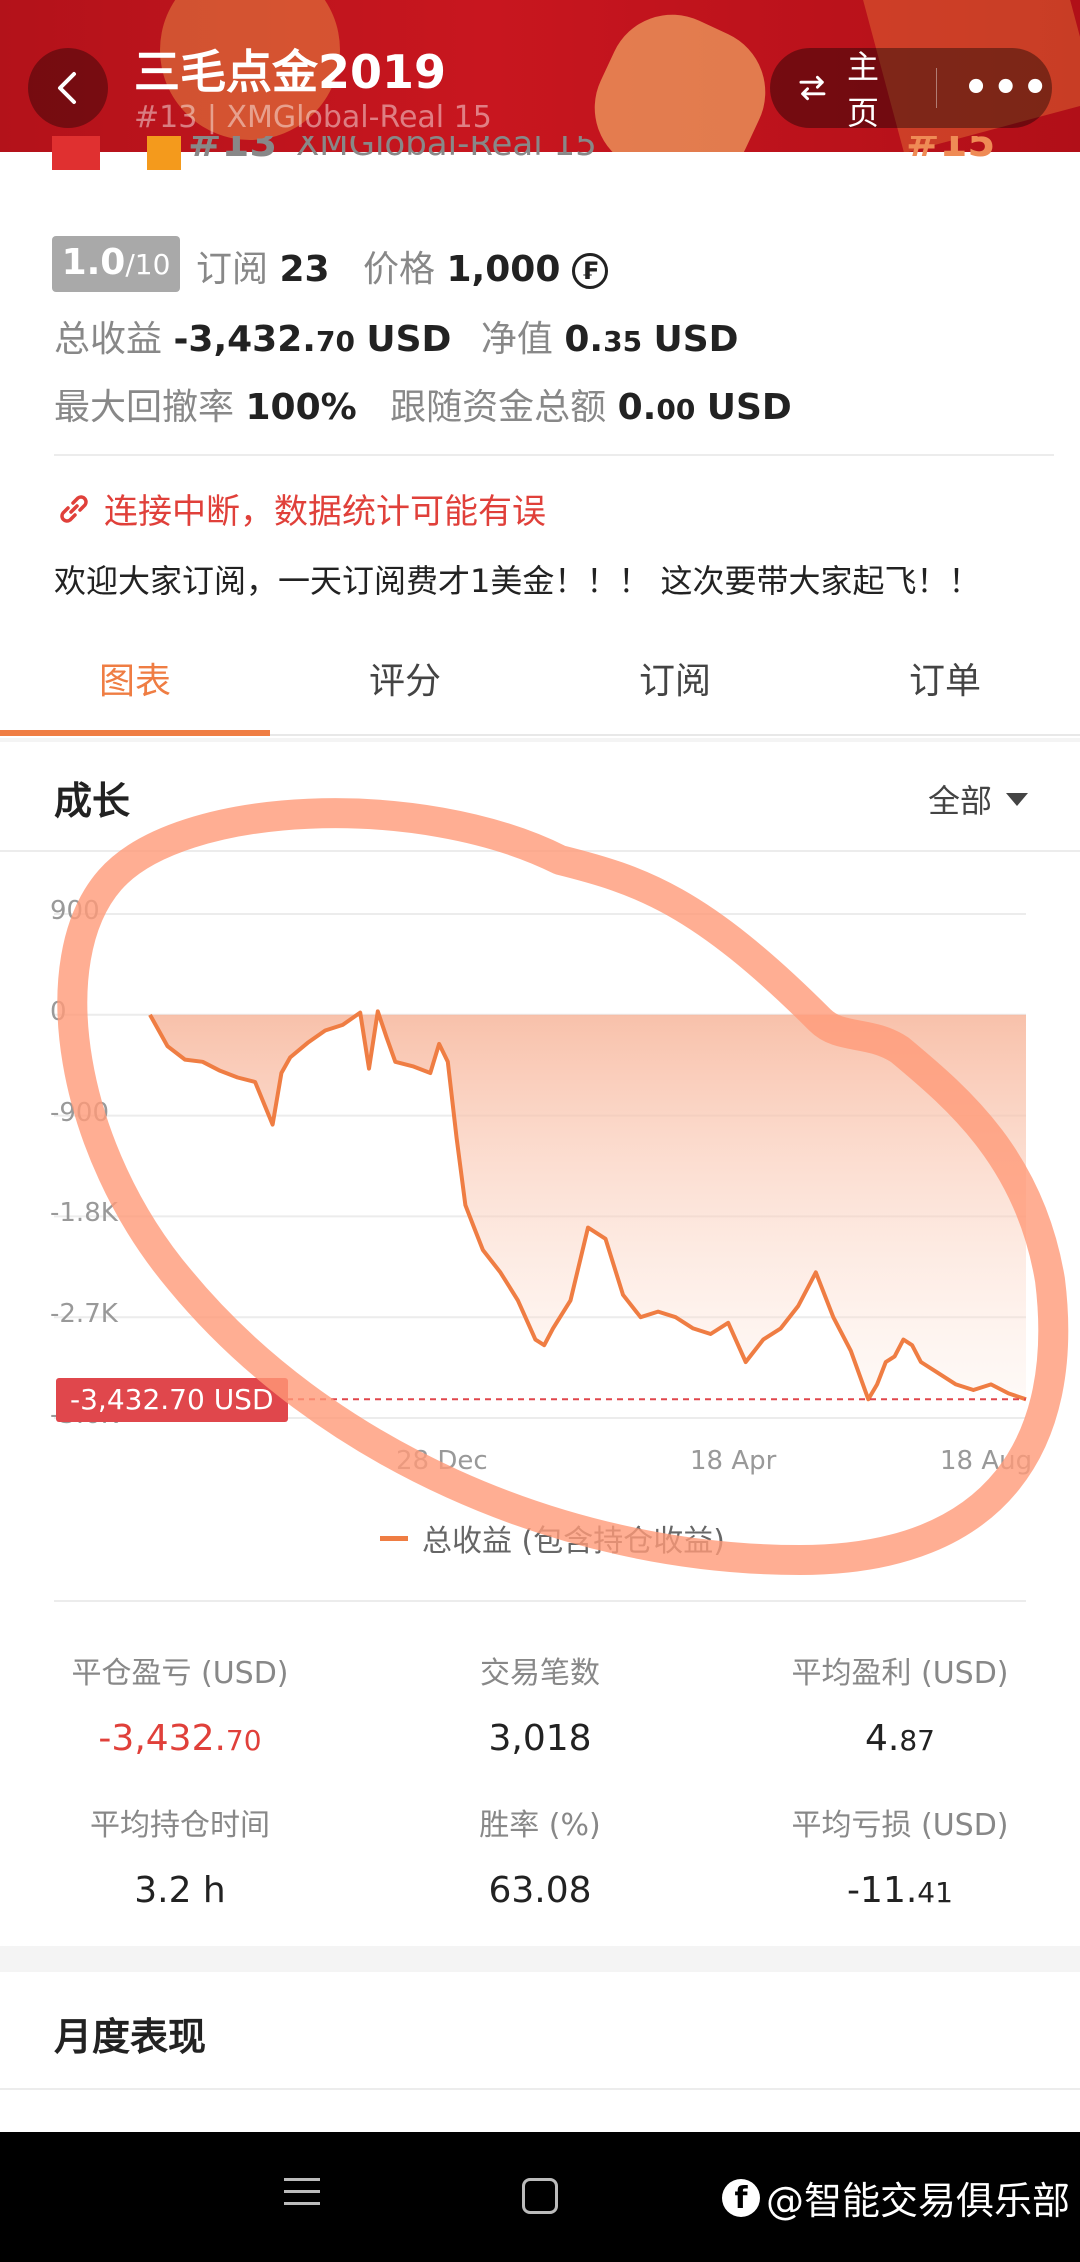  Describe the element at coordinates (84, 1213) in the screenshot. I see `y-tick-label: -1.8K` at that location.